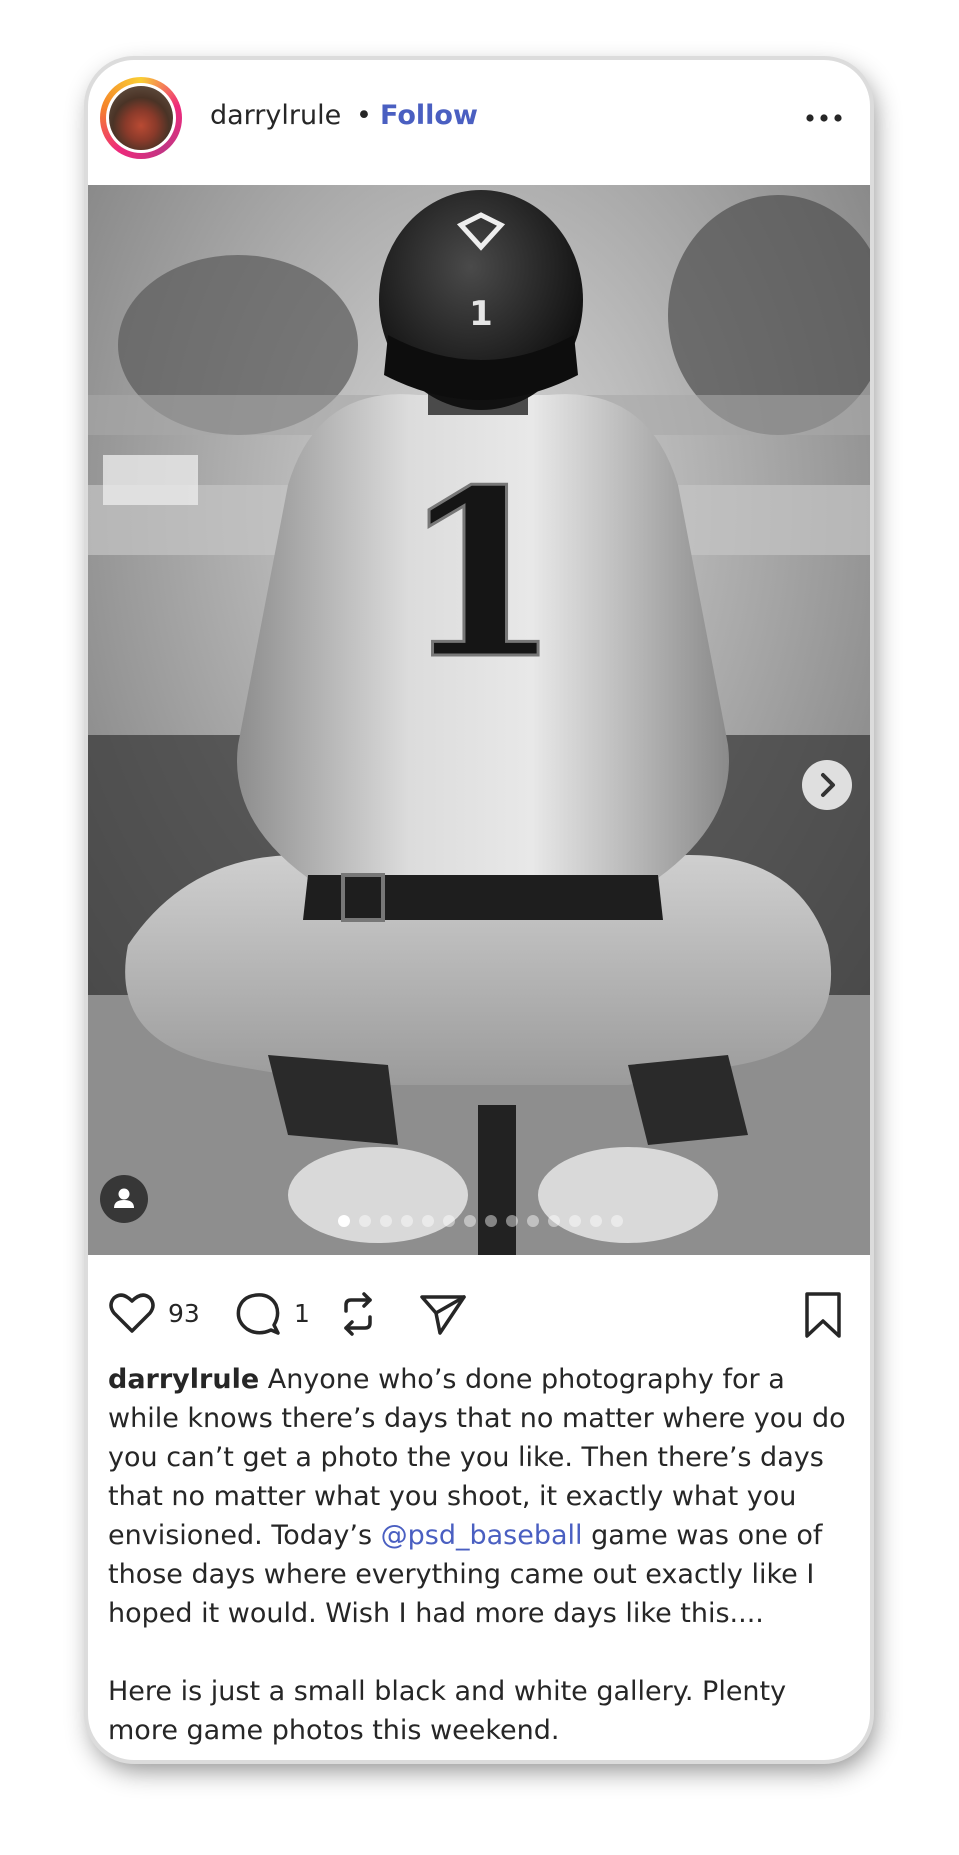  What do you see at coordinates (479, 122) in the screenshot?
I see `post-header: darrylrule • Follow` at bounding box center [479, 122].